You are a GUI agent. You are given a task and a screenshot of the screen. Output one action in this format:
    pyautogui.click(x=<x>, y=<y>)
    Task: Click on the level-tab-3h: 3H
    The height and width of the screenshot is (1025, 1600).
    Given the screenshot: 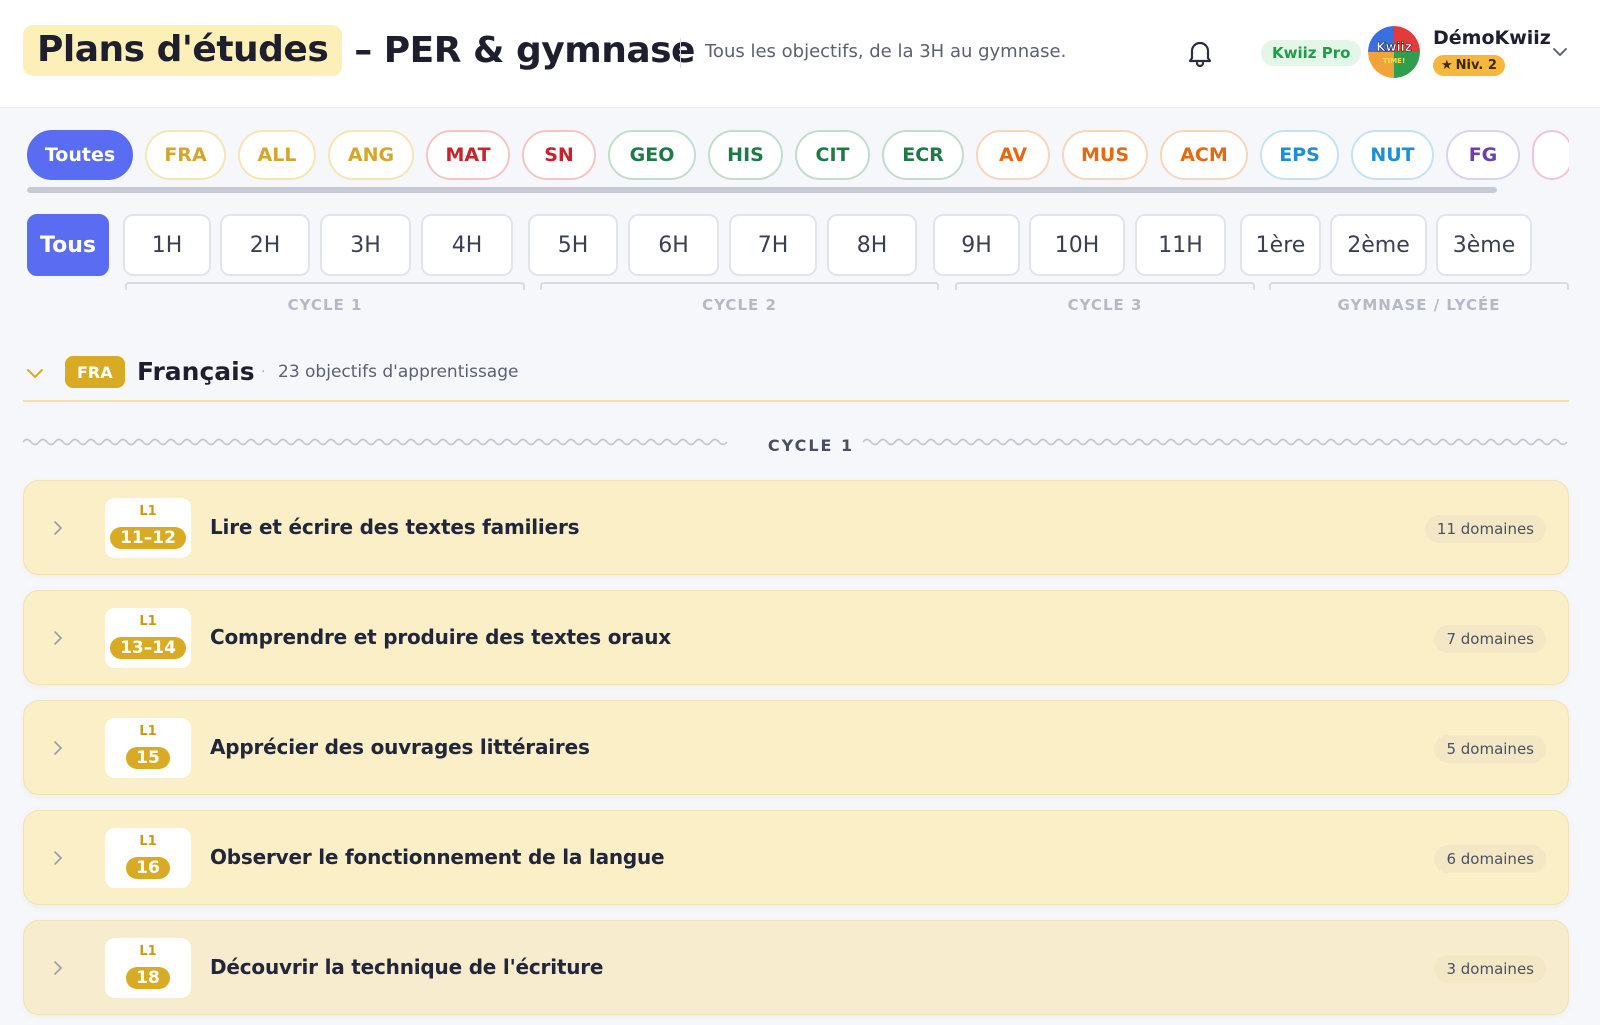 What is the action you would take?
    pyautogui.click(x=365, y=245)
    